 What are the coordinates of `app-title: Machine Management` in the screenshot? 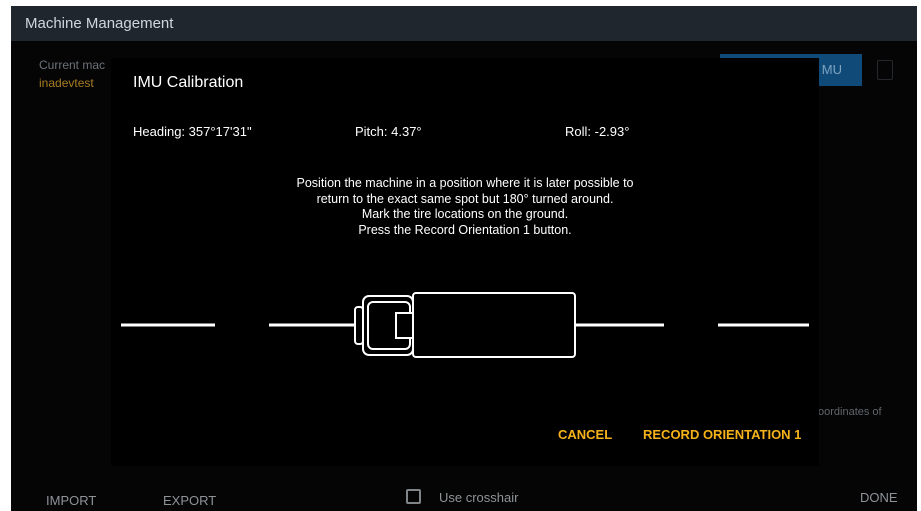 It's located at (99, 23).